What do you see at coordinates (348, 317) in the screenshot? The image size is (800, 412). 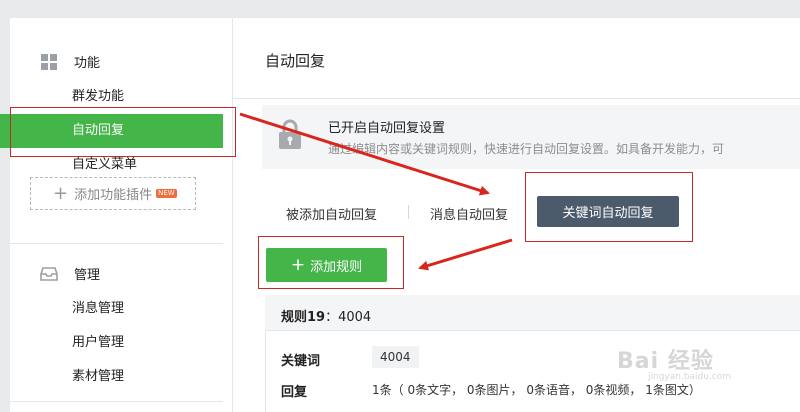 I see `rule-name-value: ：4004` at bounding box center [348, 317].